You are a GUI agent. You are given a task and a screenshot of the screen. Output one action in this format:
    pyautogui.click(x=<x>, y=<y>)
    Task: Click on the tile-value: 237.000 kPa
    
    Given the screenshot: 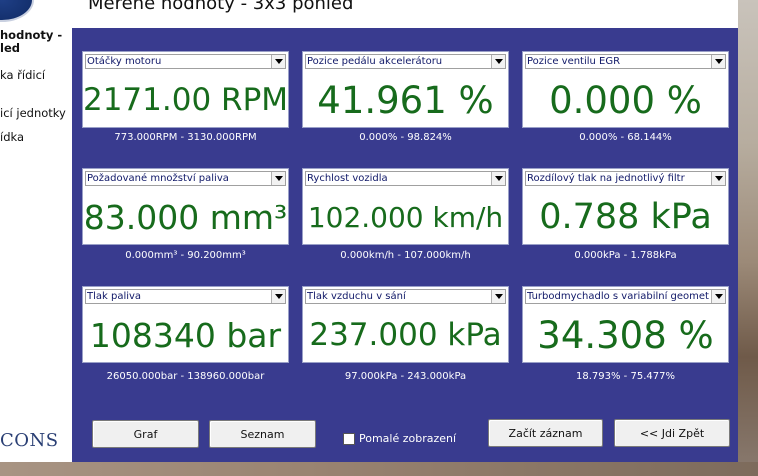 What is the action you would take?
    pyautogui.click(x=405, y=335)
    